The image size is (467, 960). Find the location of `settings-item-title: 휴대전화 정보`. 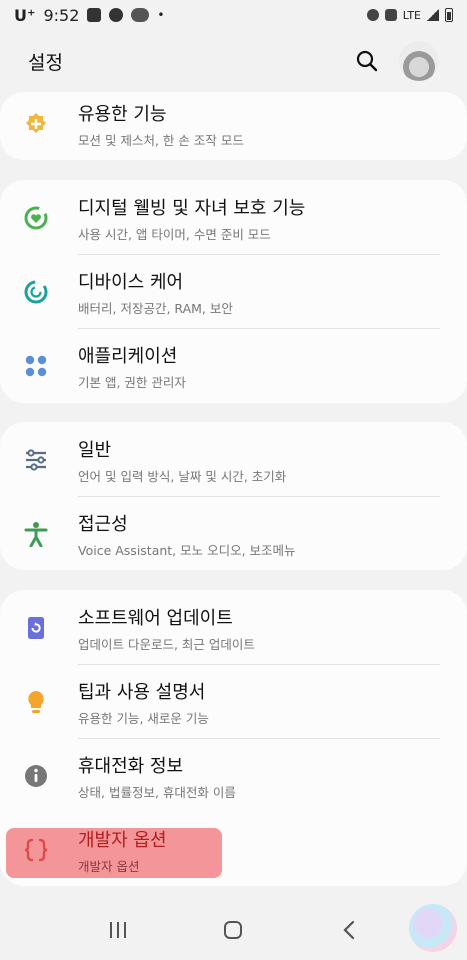

settings-item-title: 휴대전화 정보 is located at coordinates (131, 766).